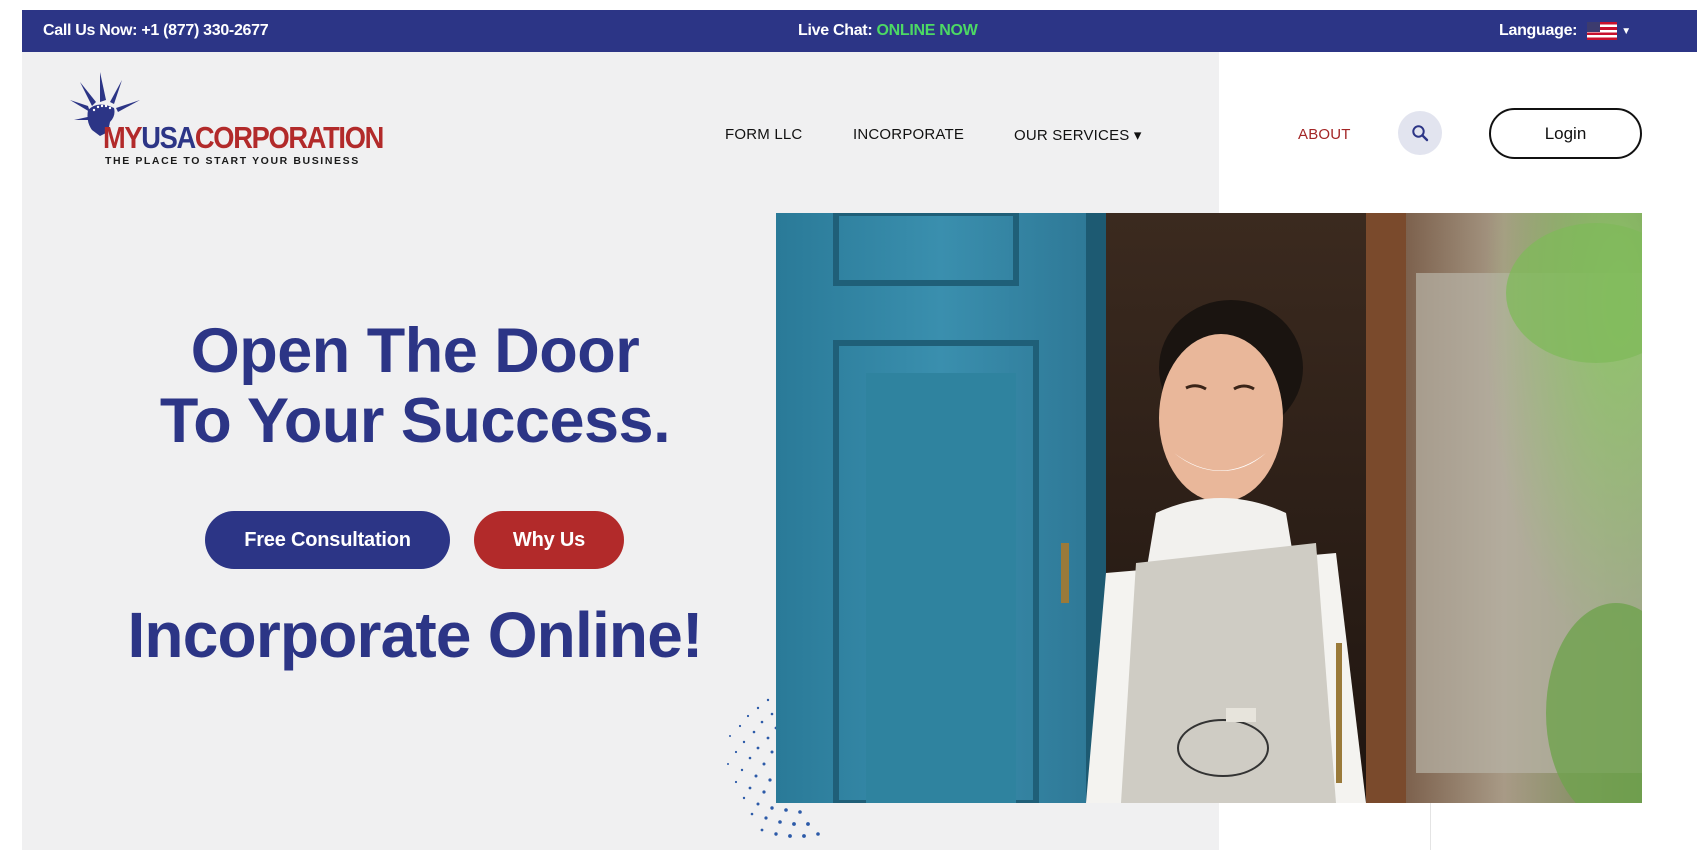 The image size is (1697, 850). What do you see at coordinates (415, 635) in the screenshot?
I see `incorporate-online-heading: Incorporate Online!` at bounding box center [415, 635].